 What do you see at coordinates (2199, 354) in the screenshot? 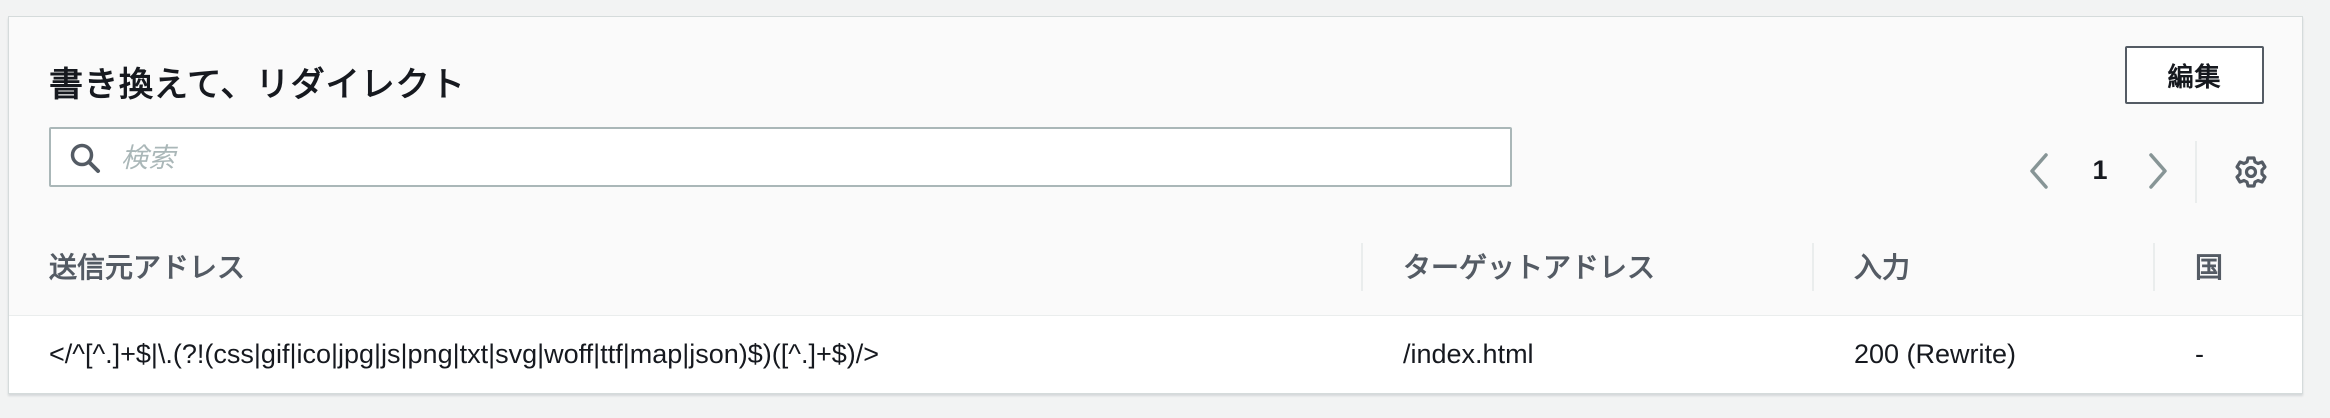
I see `cell-country: -` at bounding box center [2199, 354].